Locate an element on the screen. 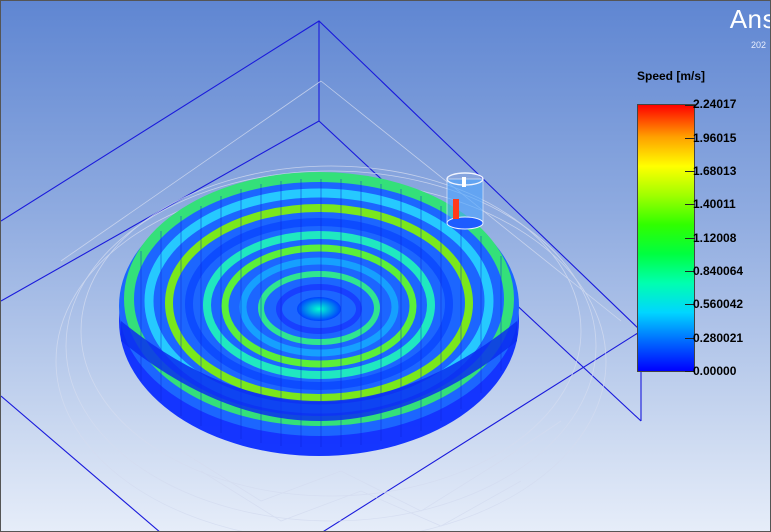 The image size is (771, 532). inlet-cylinder is located at coordinates (465, 201).